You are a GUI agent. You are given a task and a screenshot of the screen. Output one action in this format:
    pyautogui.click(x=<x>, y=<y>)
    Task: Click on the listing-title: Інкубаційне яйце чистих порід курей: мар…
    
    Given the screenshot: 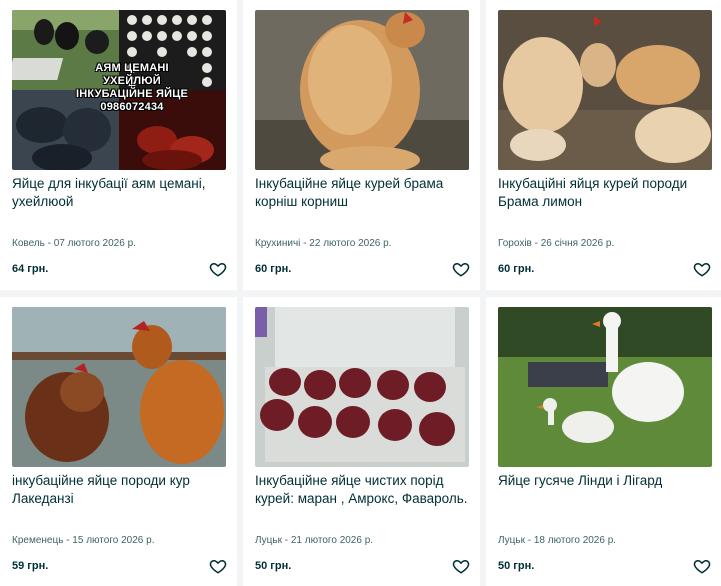 What is the action you would take?
    pyautogui.click(x=362, y=490)
    